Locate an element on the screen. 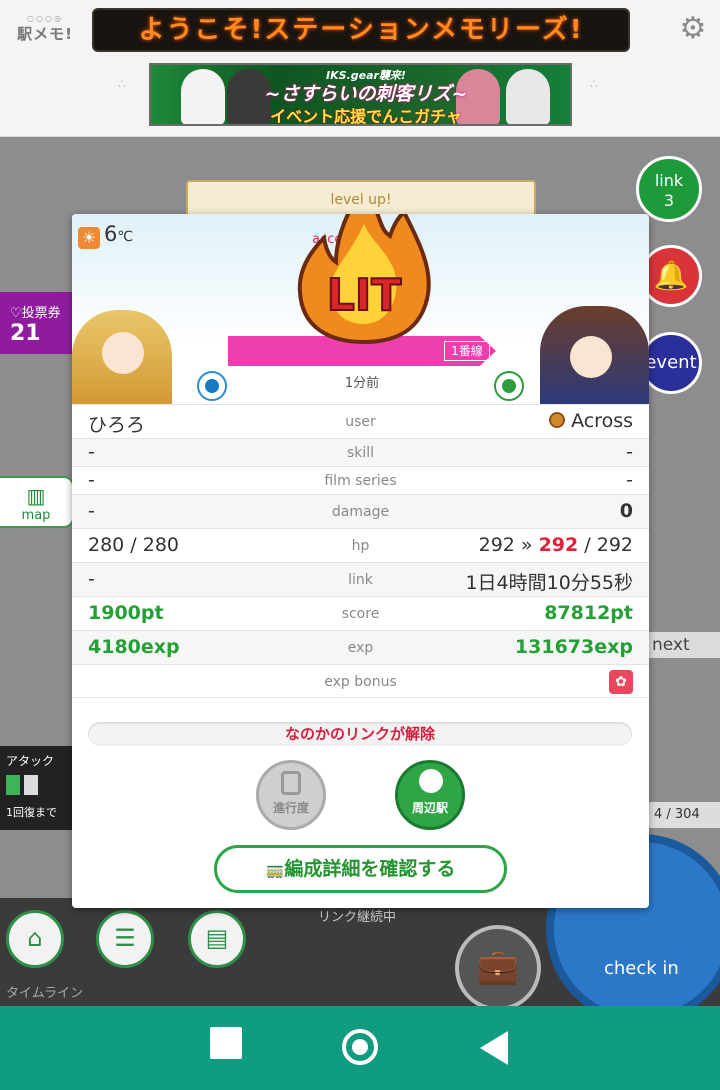  row-score: 1900pt score 87812pt is located at coordinates (360, 613).